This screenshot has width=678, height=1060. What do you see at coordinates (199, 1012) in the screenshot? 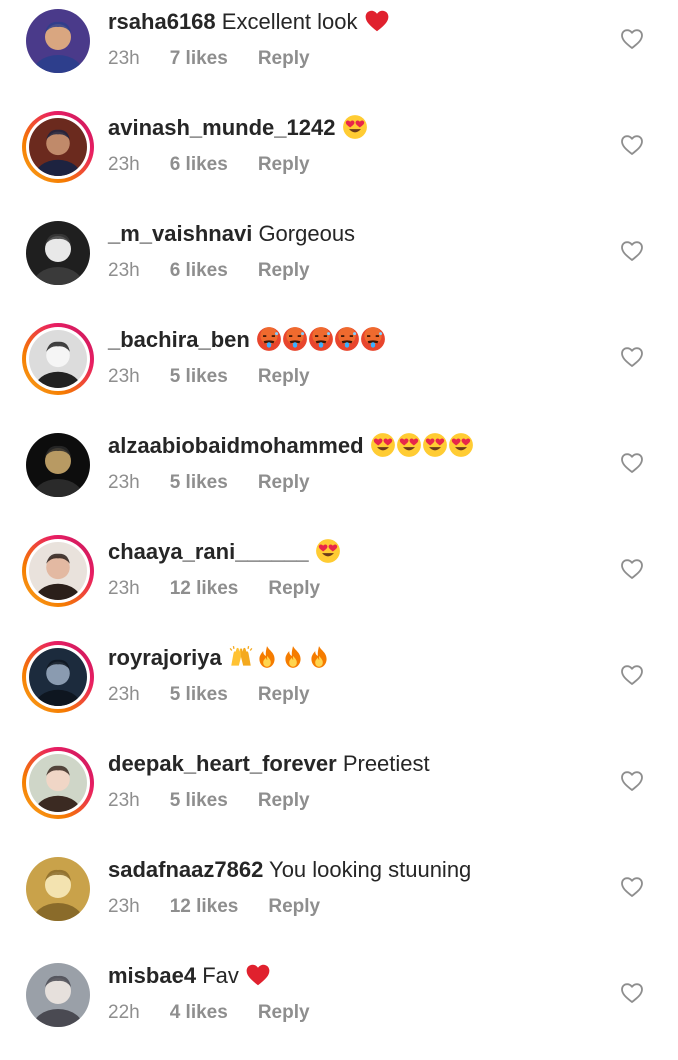
I see `comment-likes: 4 likes` at bounding box center [199, 1012].